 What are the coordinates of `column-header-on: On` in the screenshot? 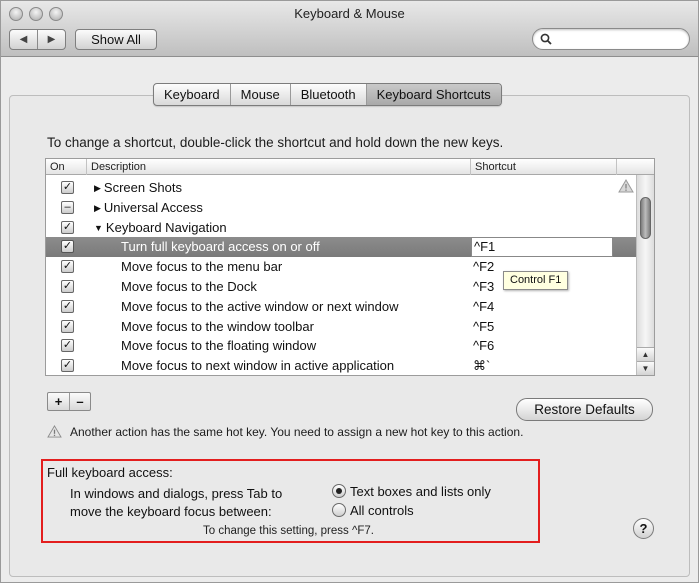 It's located at (66, 167).